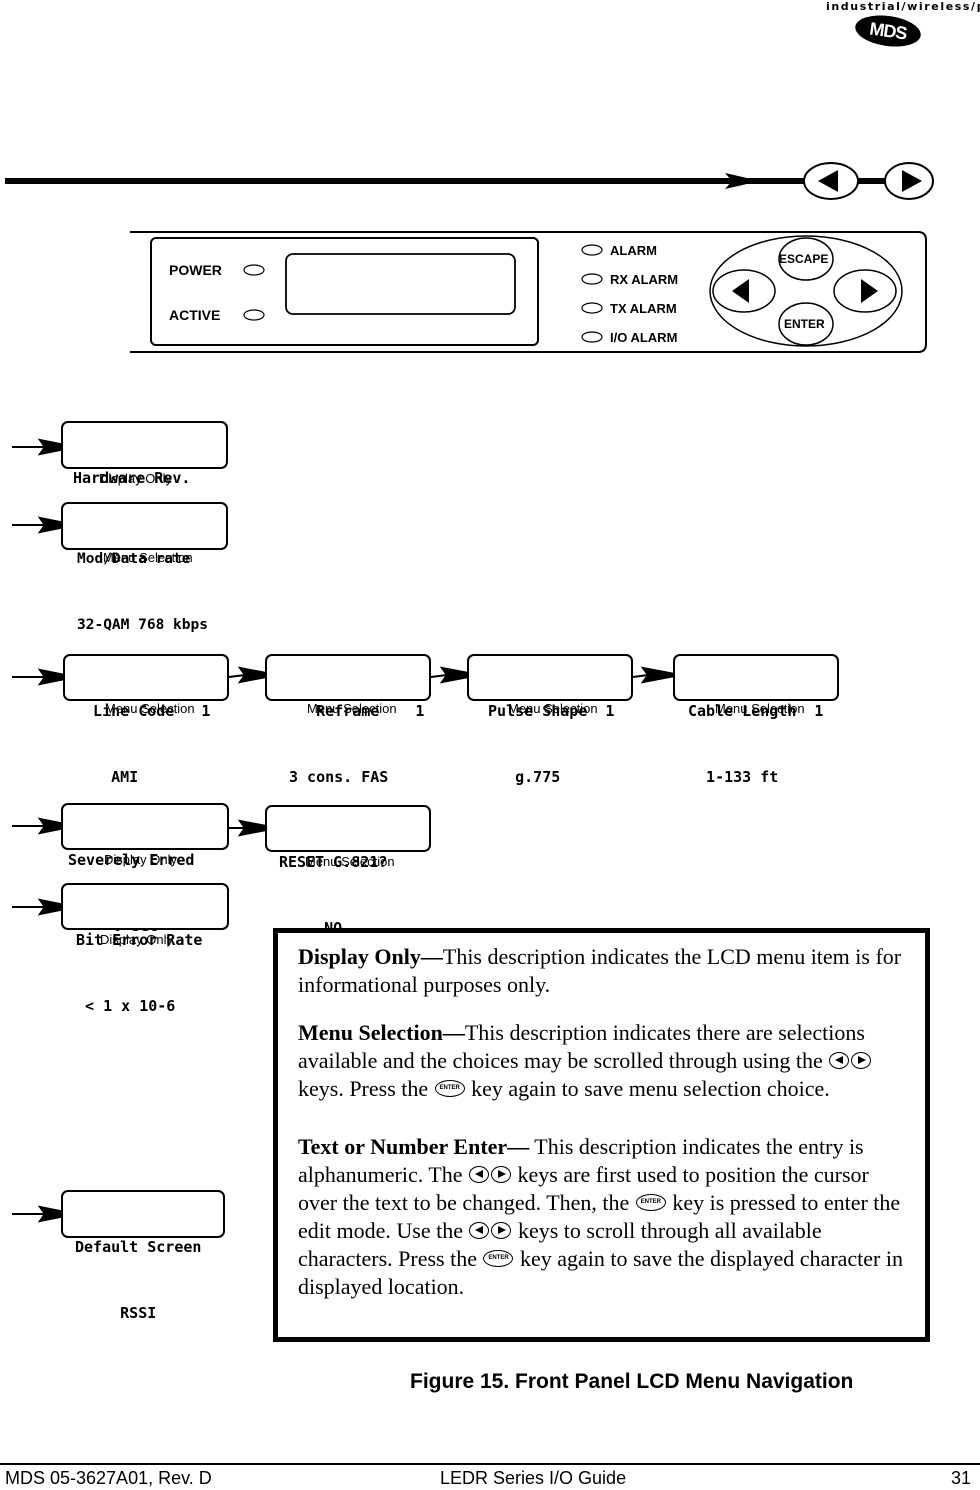  What do you see at coordinates (144, 567) in the screenshot?
I see `lcd-mod-data-rate: Mod/Data rate 32-QAM 768 kbps` at bounding box center [144, 567].